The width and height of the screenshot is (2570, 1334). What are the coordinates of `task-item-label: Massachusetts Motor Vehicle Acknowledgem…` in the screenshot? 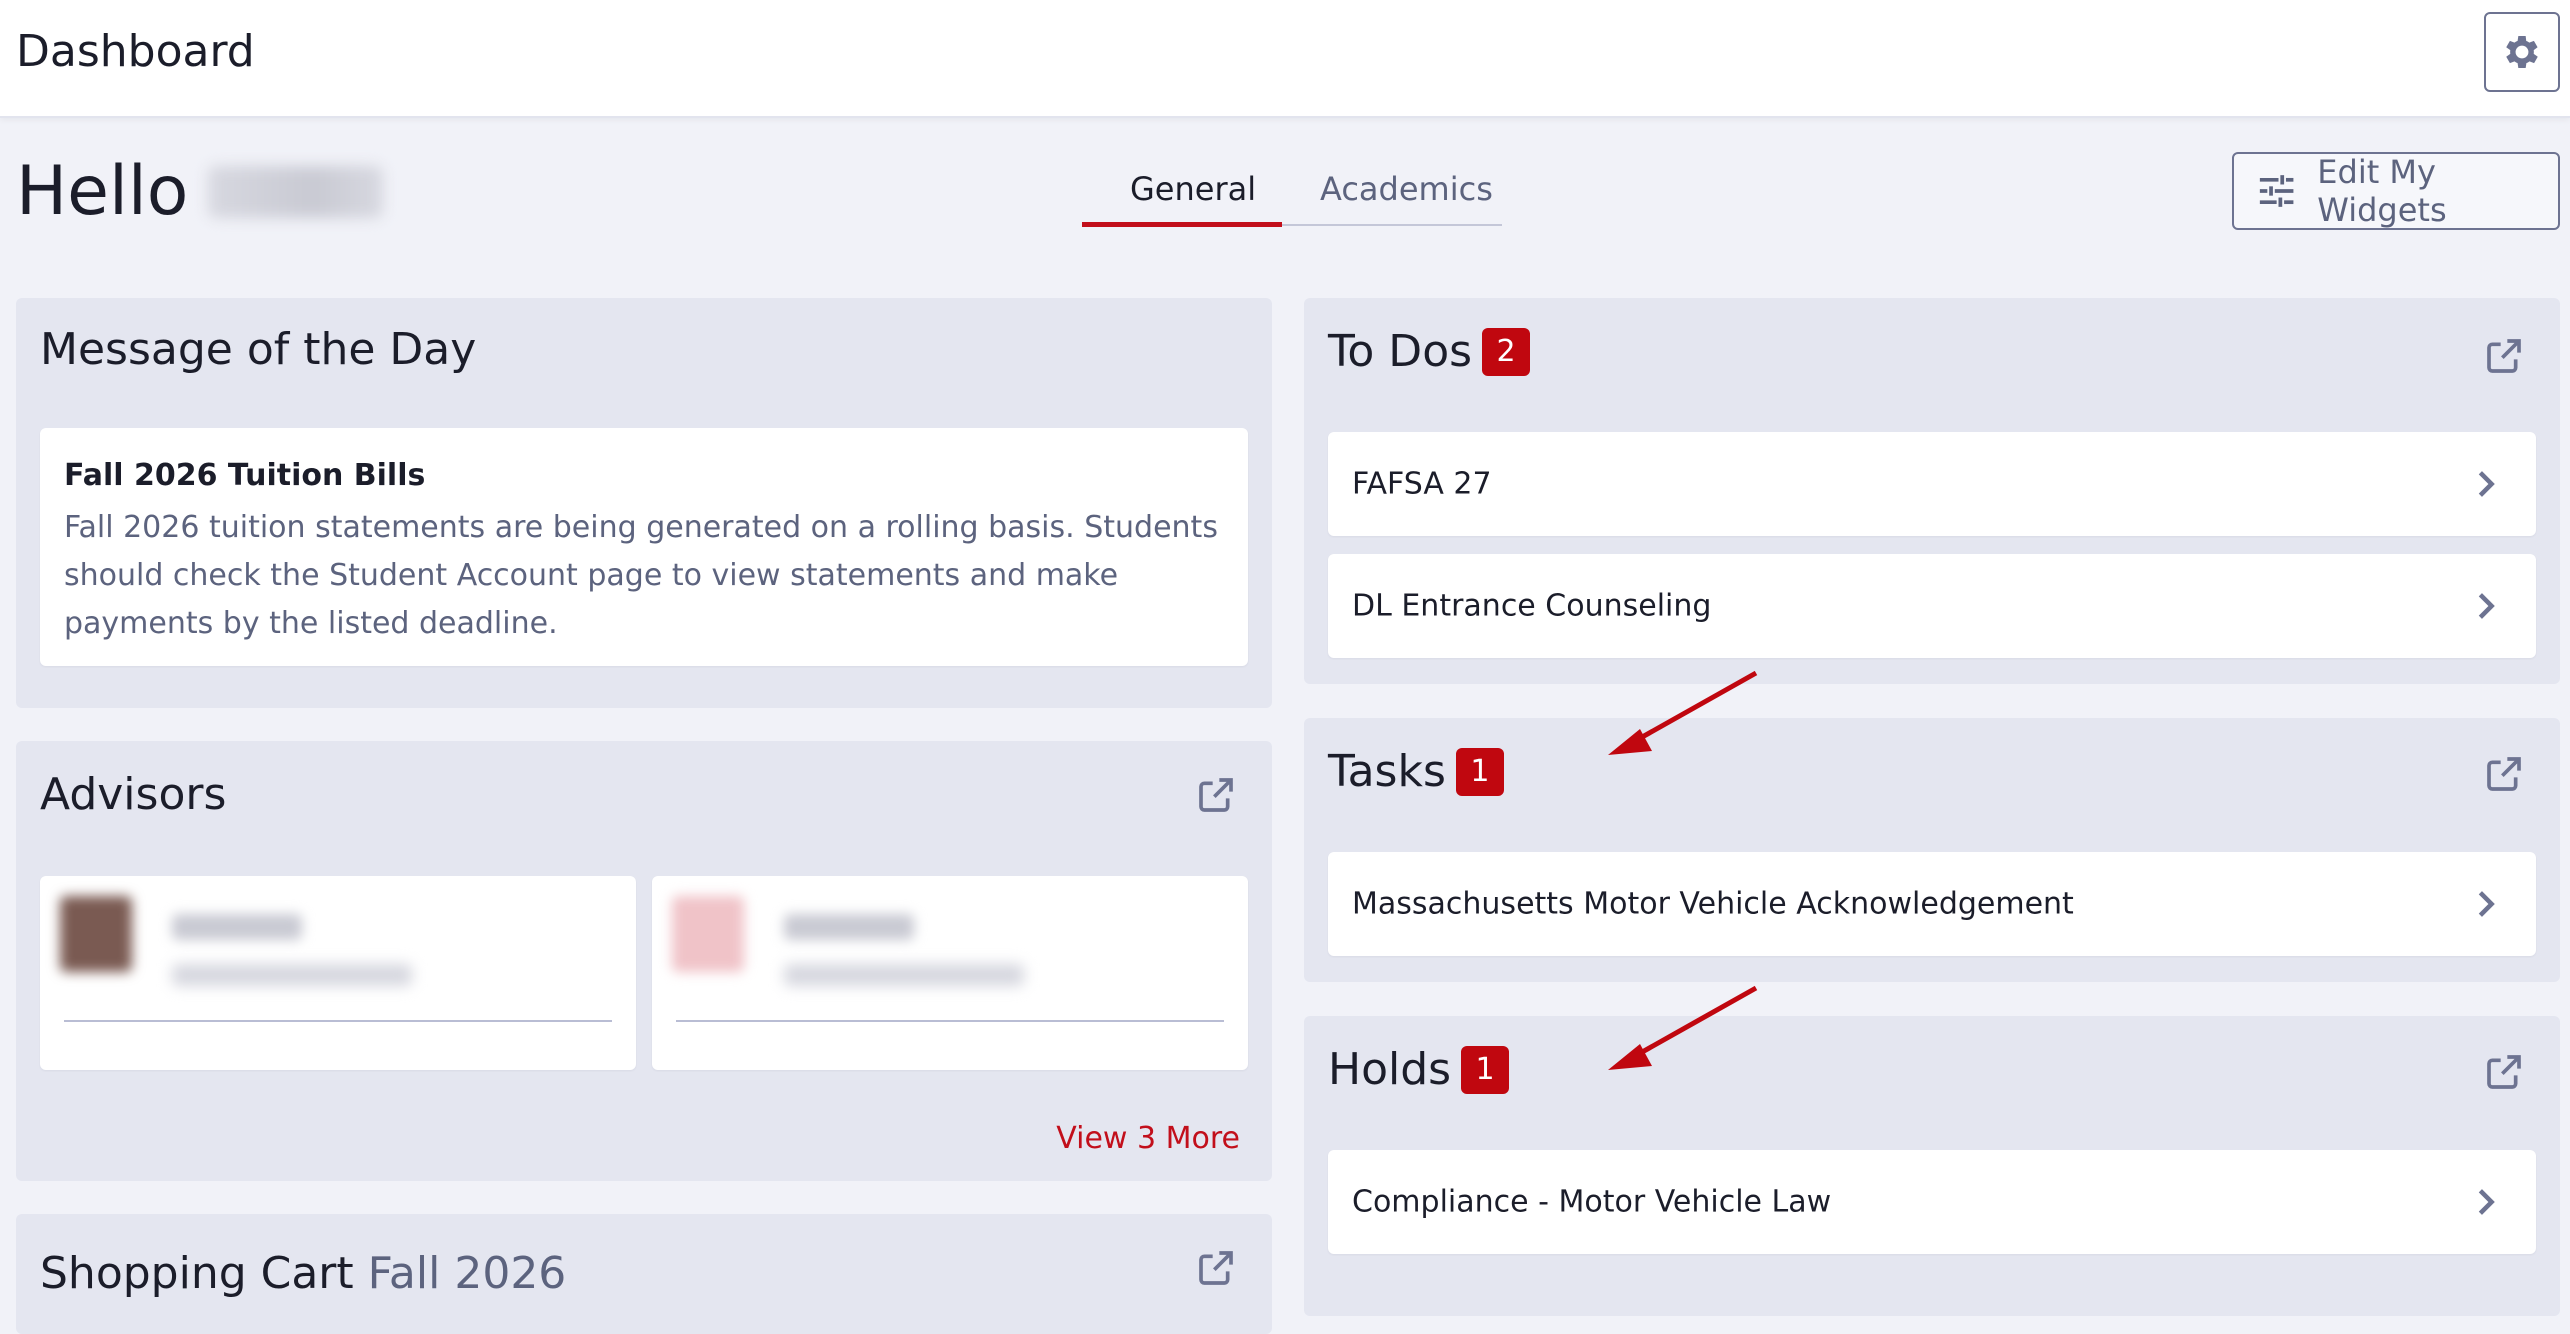 It's located at (1713, 904).